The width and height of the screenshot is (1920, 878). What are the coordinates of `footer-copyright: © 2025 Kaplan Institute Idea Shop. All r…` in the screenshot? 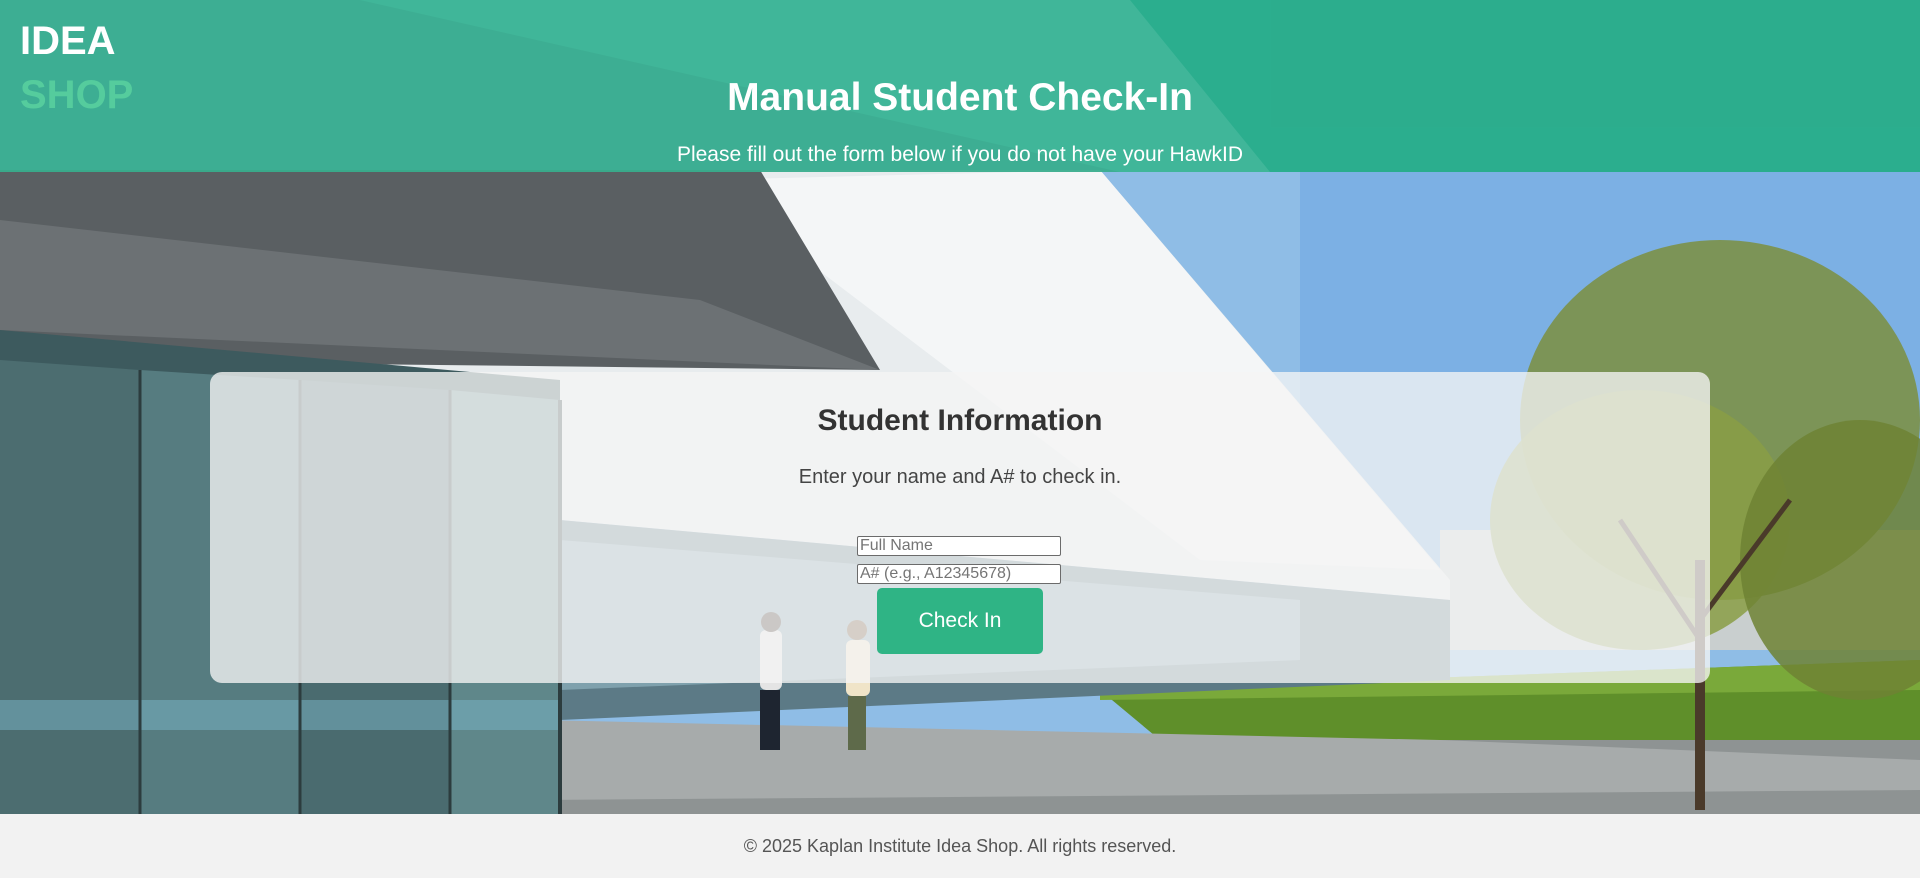 It's located at (960, 846).